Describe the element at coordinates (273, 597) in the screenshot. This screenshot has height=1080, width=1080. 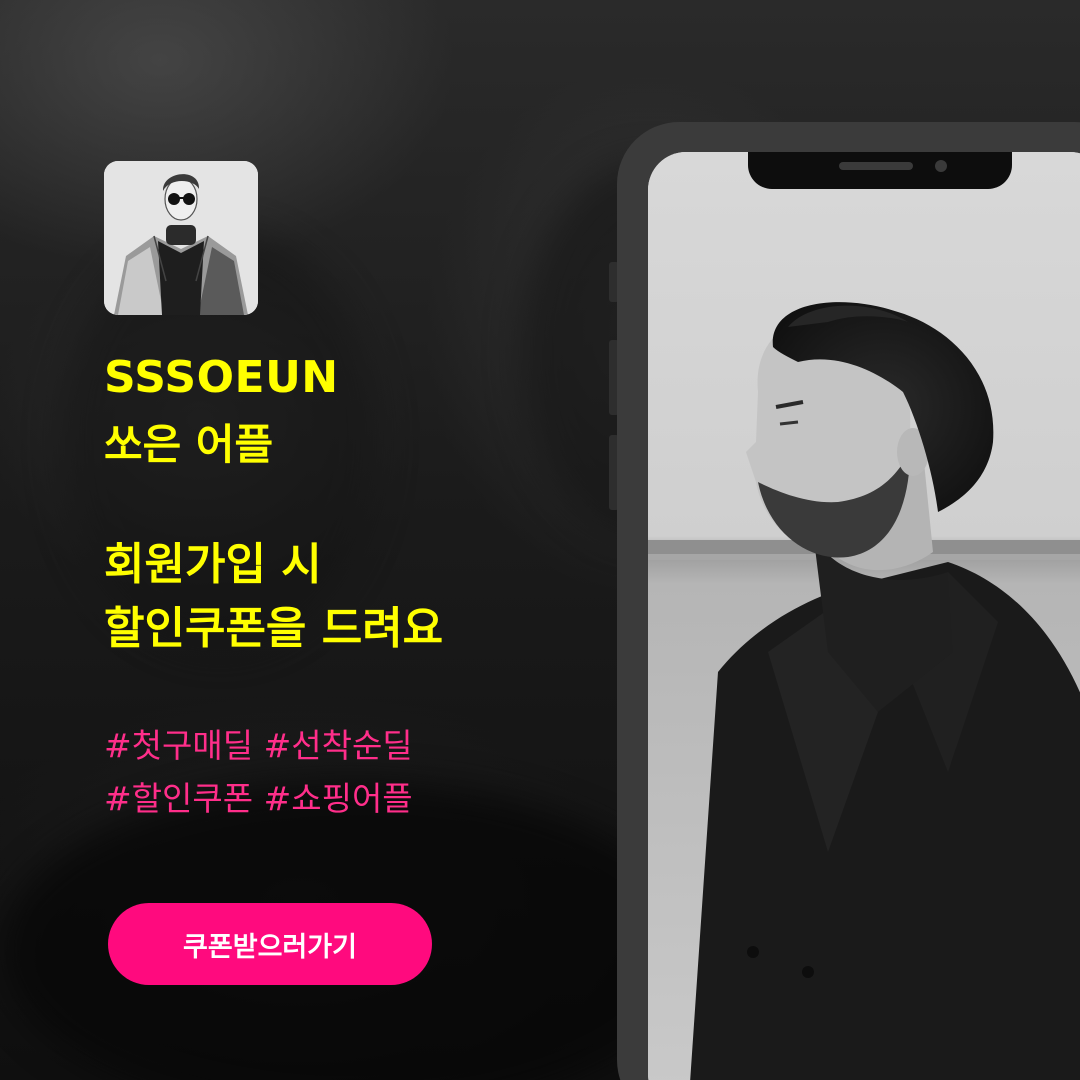
I see `promo-headline: 회원가입 시 할인쿠폰을 드려요` at that location.